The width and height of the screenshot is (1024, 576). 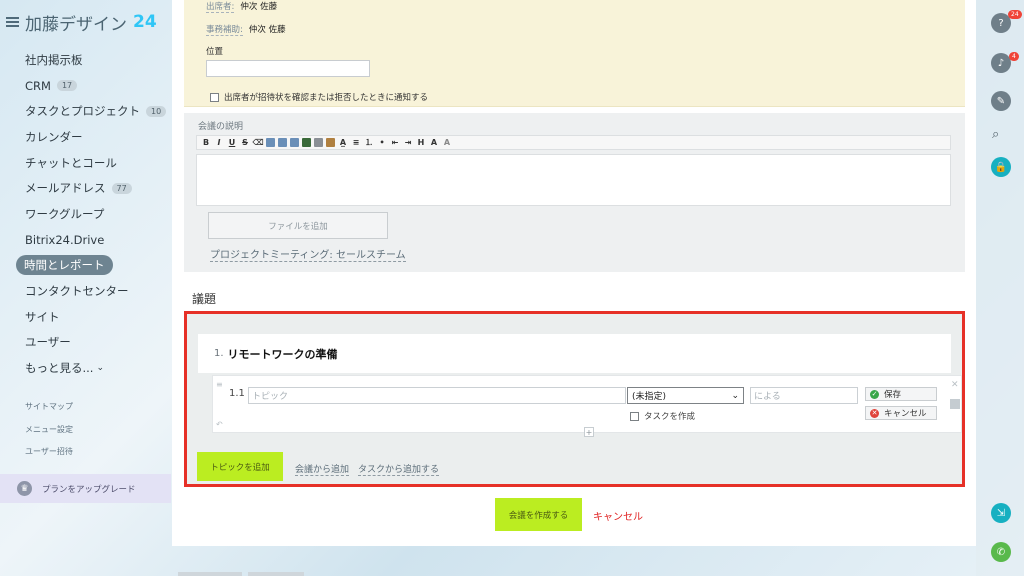 I want to click on sidebar-item-label: カレンダー, so click(x=54, y=136).